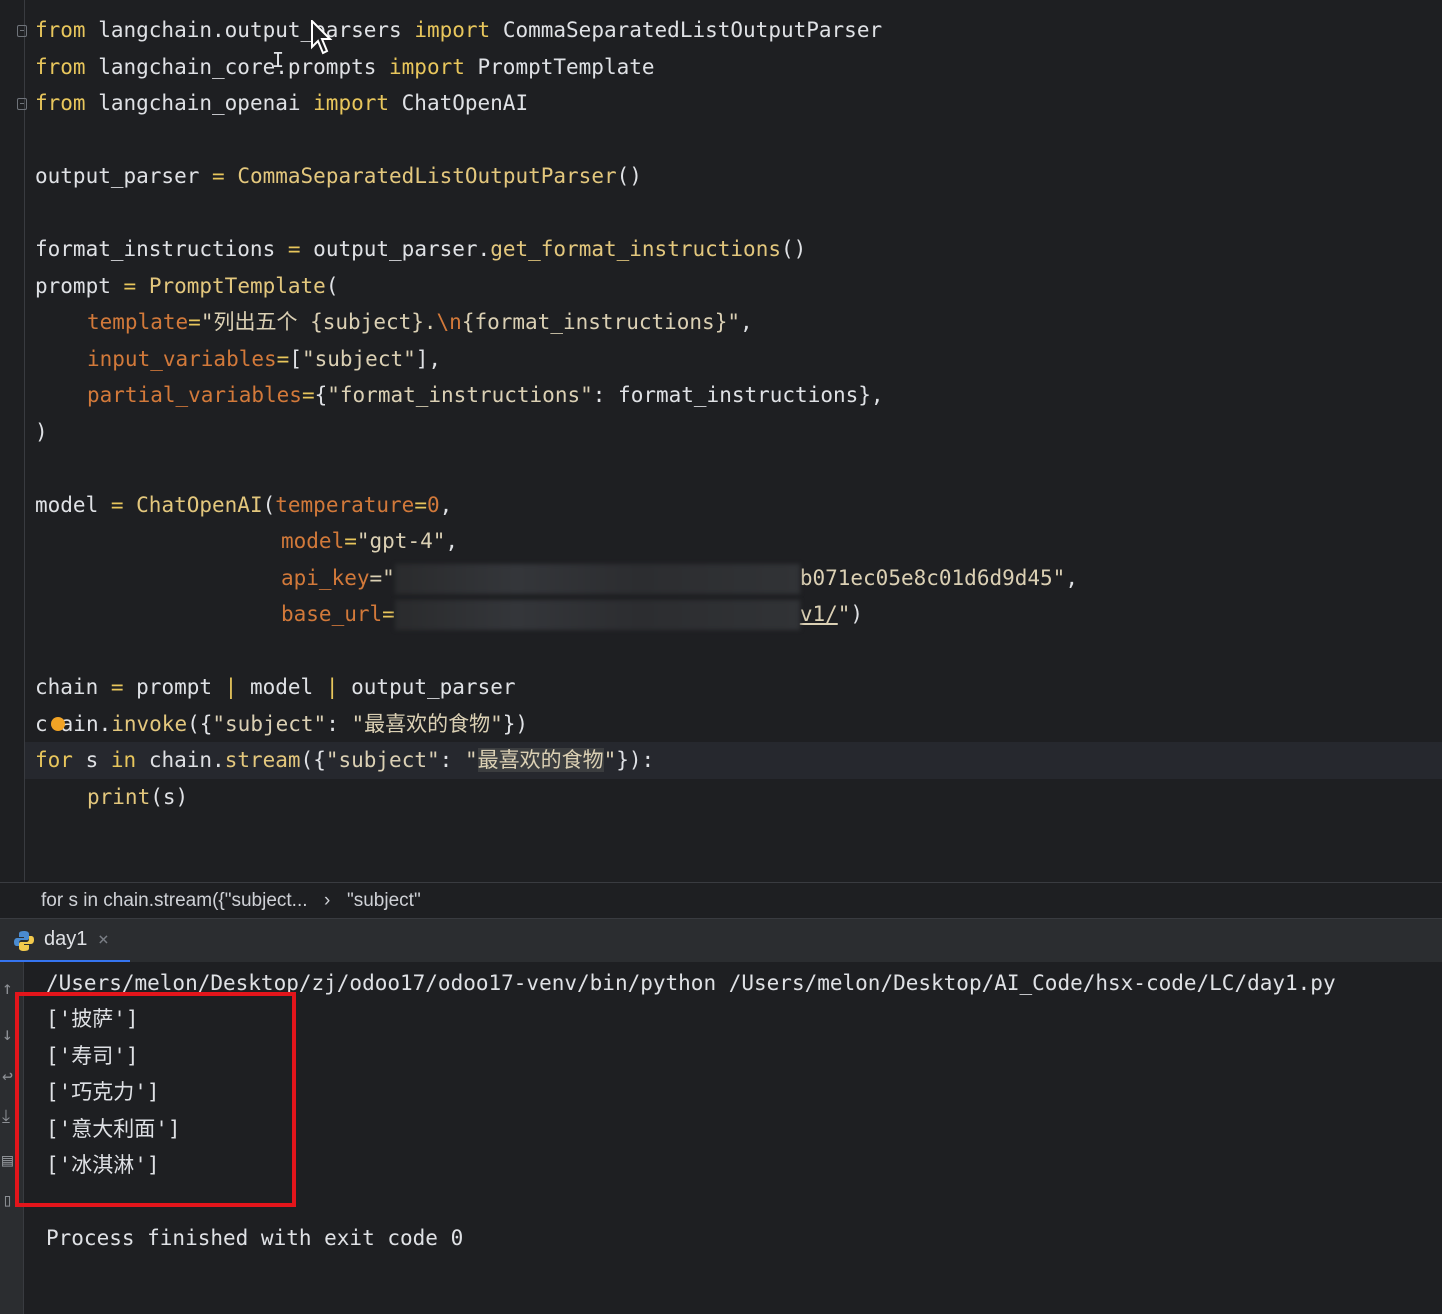 The width and height of the screenshot is (1442, 1314). I want to click on tab-run-day1: day1 ×, so click(65, 941).